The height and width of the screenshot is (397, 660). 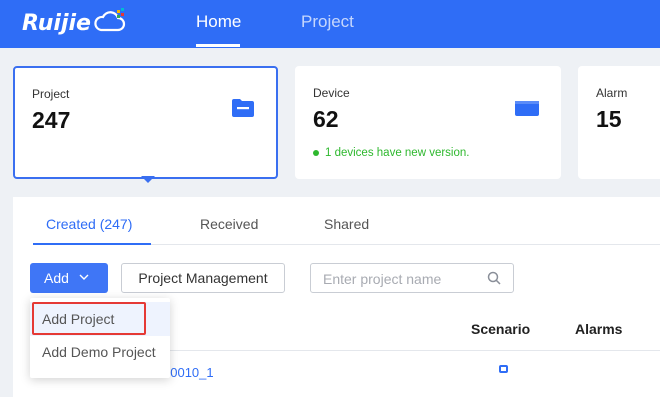 What do you see at coordinates (494, 278) in the screenshot?
I see `search-icon` at bounding box center [494, 278].